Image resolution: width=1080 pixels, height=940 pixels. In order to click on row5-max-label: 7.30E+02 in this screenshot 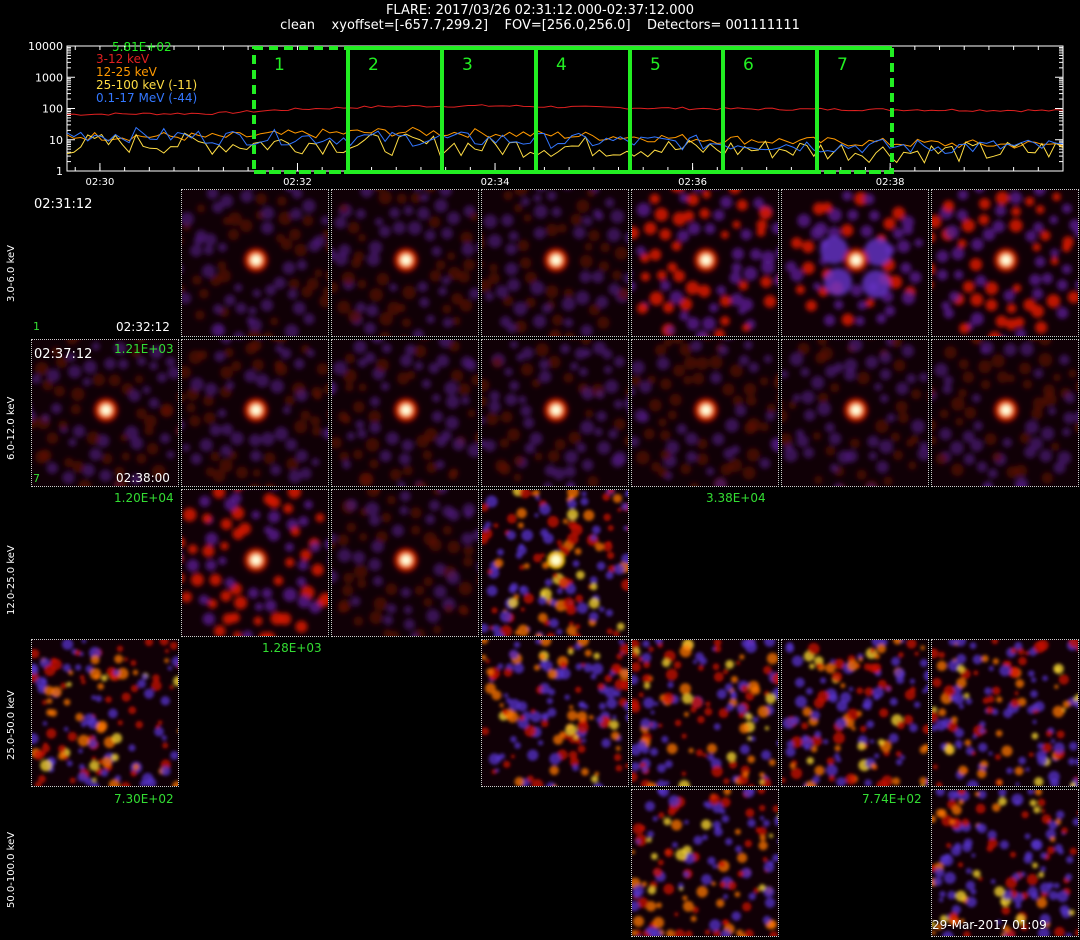, I will do `click(144, 799)`.